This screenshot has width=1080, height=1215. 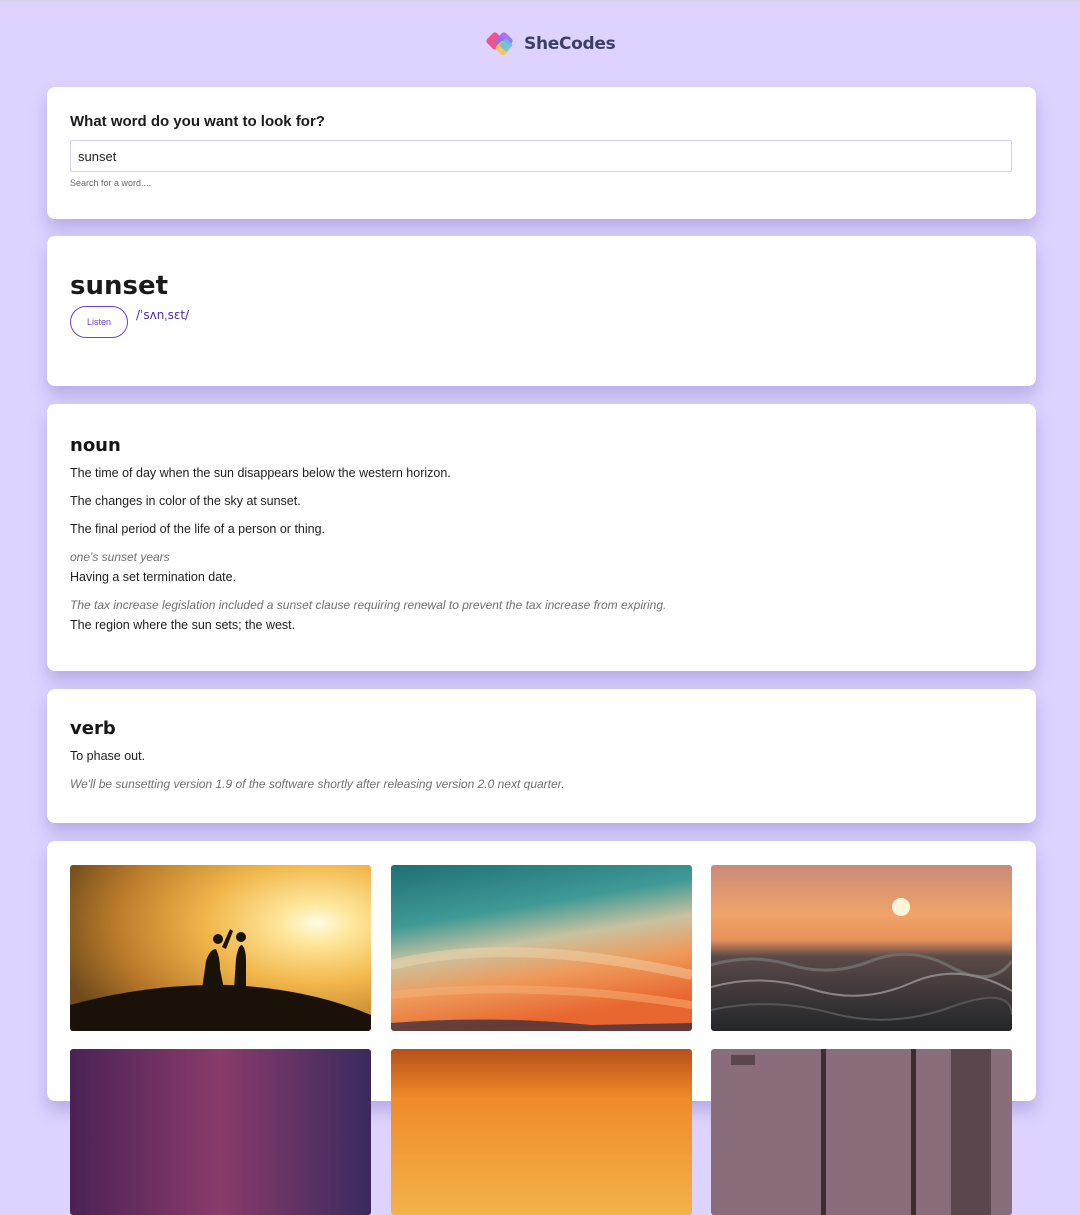 I want to click on word-card: sunset Listen /ˈsʌnˌsɛt/, so click(x=541, y=311).